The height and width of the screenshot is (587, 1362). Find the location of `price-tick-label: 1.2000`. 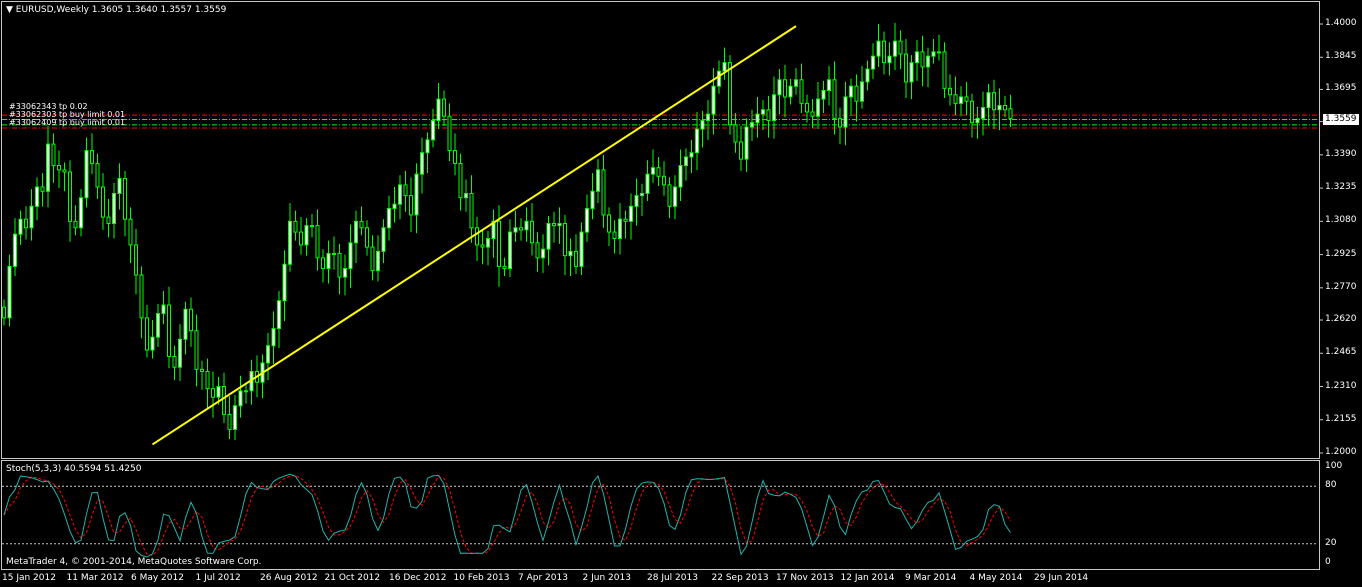

price-tick-label: 1.2000 is located at coordinates (1341, 452).